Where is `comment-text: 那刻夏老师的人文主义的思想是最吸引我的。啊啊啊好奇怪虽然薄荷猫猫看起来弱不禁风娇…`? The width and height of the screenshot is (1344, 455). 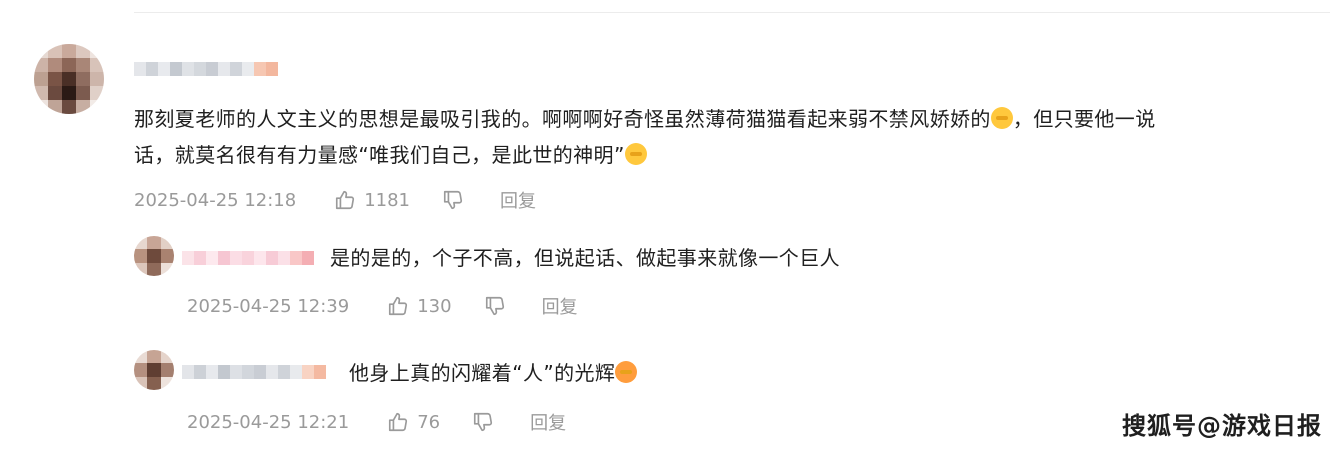 comment-text: 那刻夏老师的人文主义的思想是最吸引我的。啊啊啊好奇怪虽然薄荷猫猫看起来弱不禁风娇… is located at coordinates (729, 137).